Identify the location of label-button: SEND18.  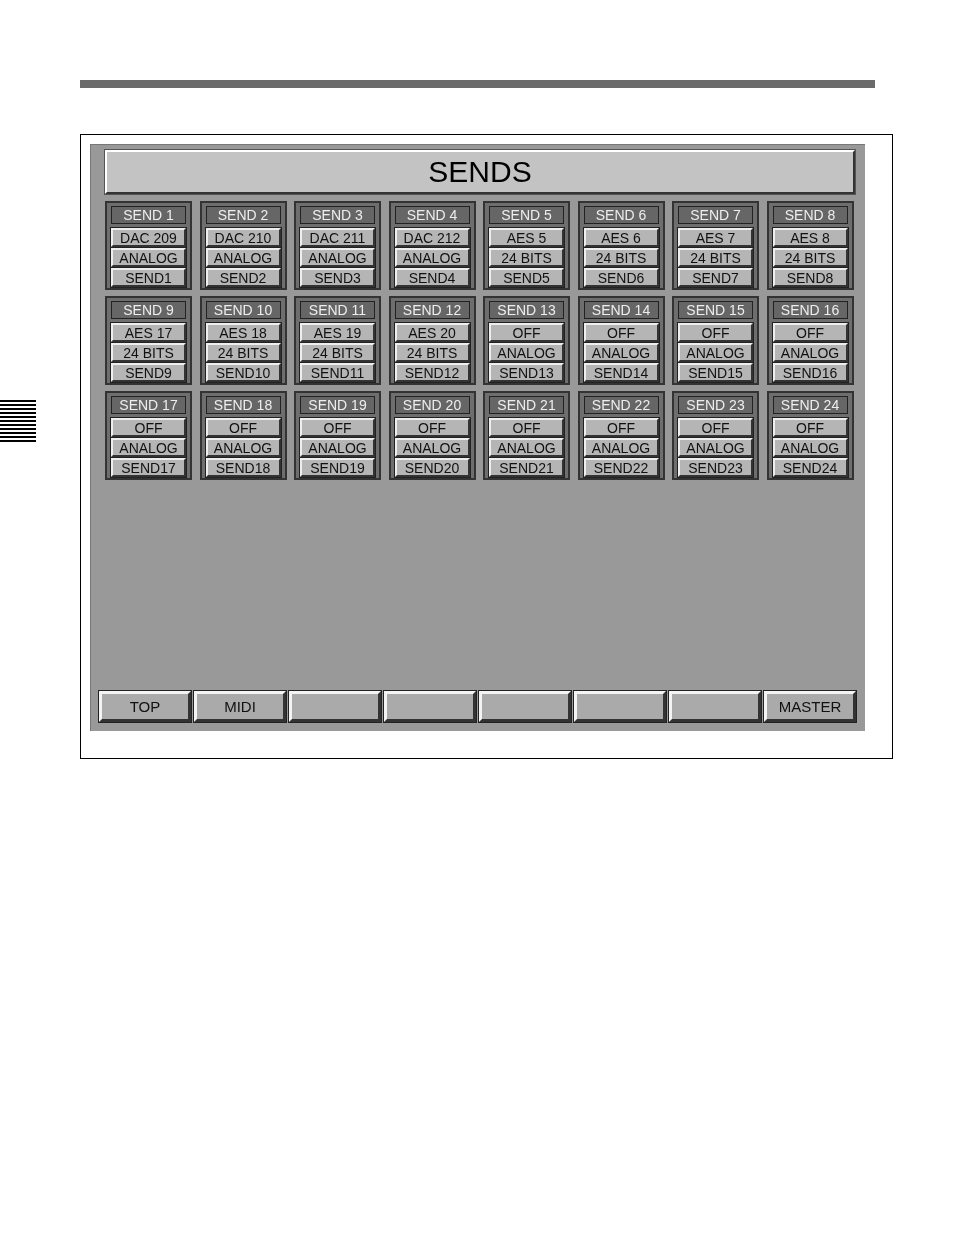
(243, 467).